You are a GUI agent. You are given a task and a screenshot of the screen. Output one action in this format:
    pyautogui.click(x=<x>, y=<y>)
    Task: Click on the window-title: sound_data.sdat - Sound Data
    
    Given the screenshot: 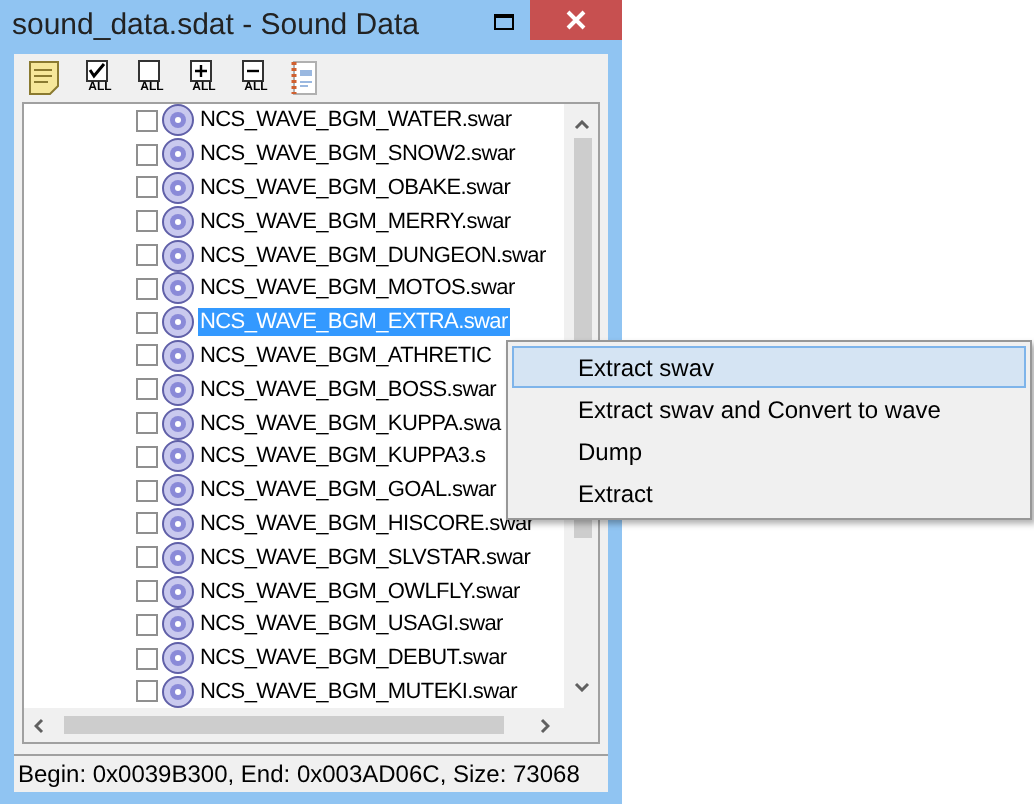 What is the action you would take?
    pyautogui.click(x=215, y=26)
    